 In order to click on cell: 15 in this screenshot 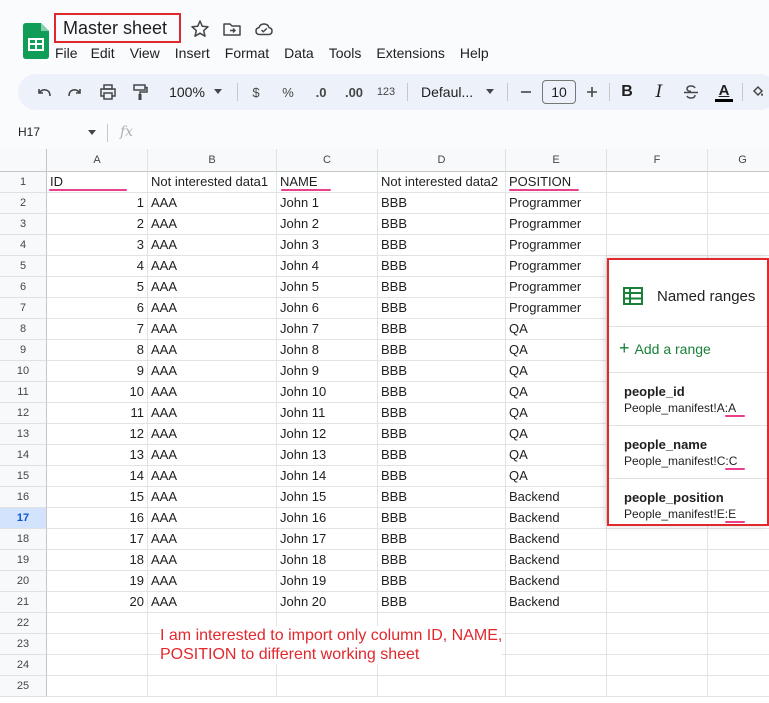, I will do `click(97, 497)`.